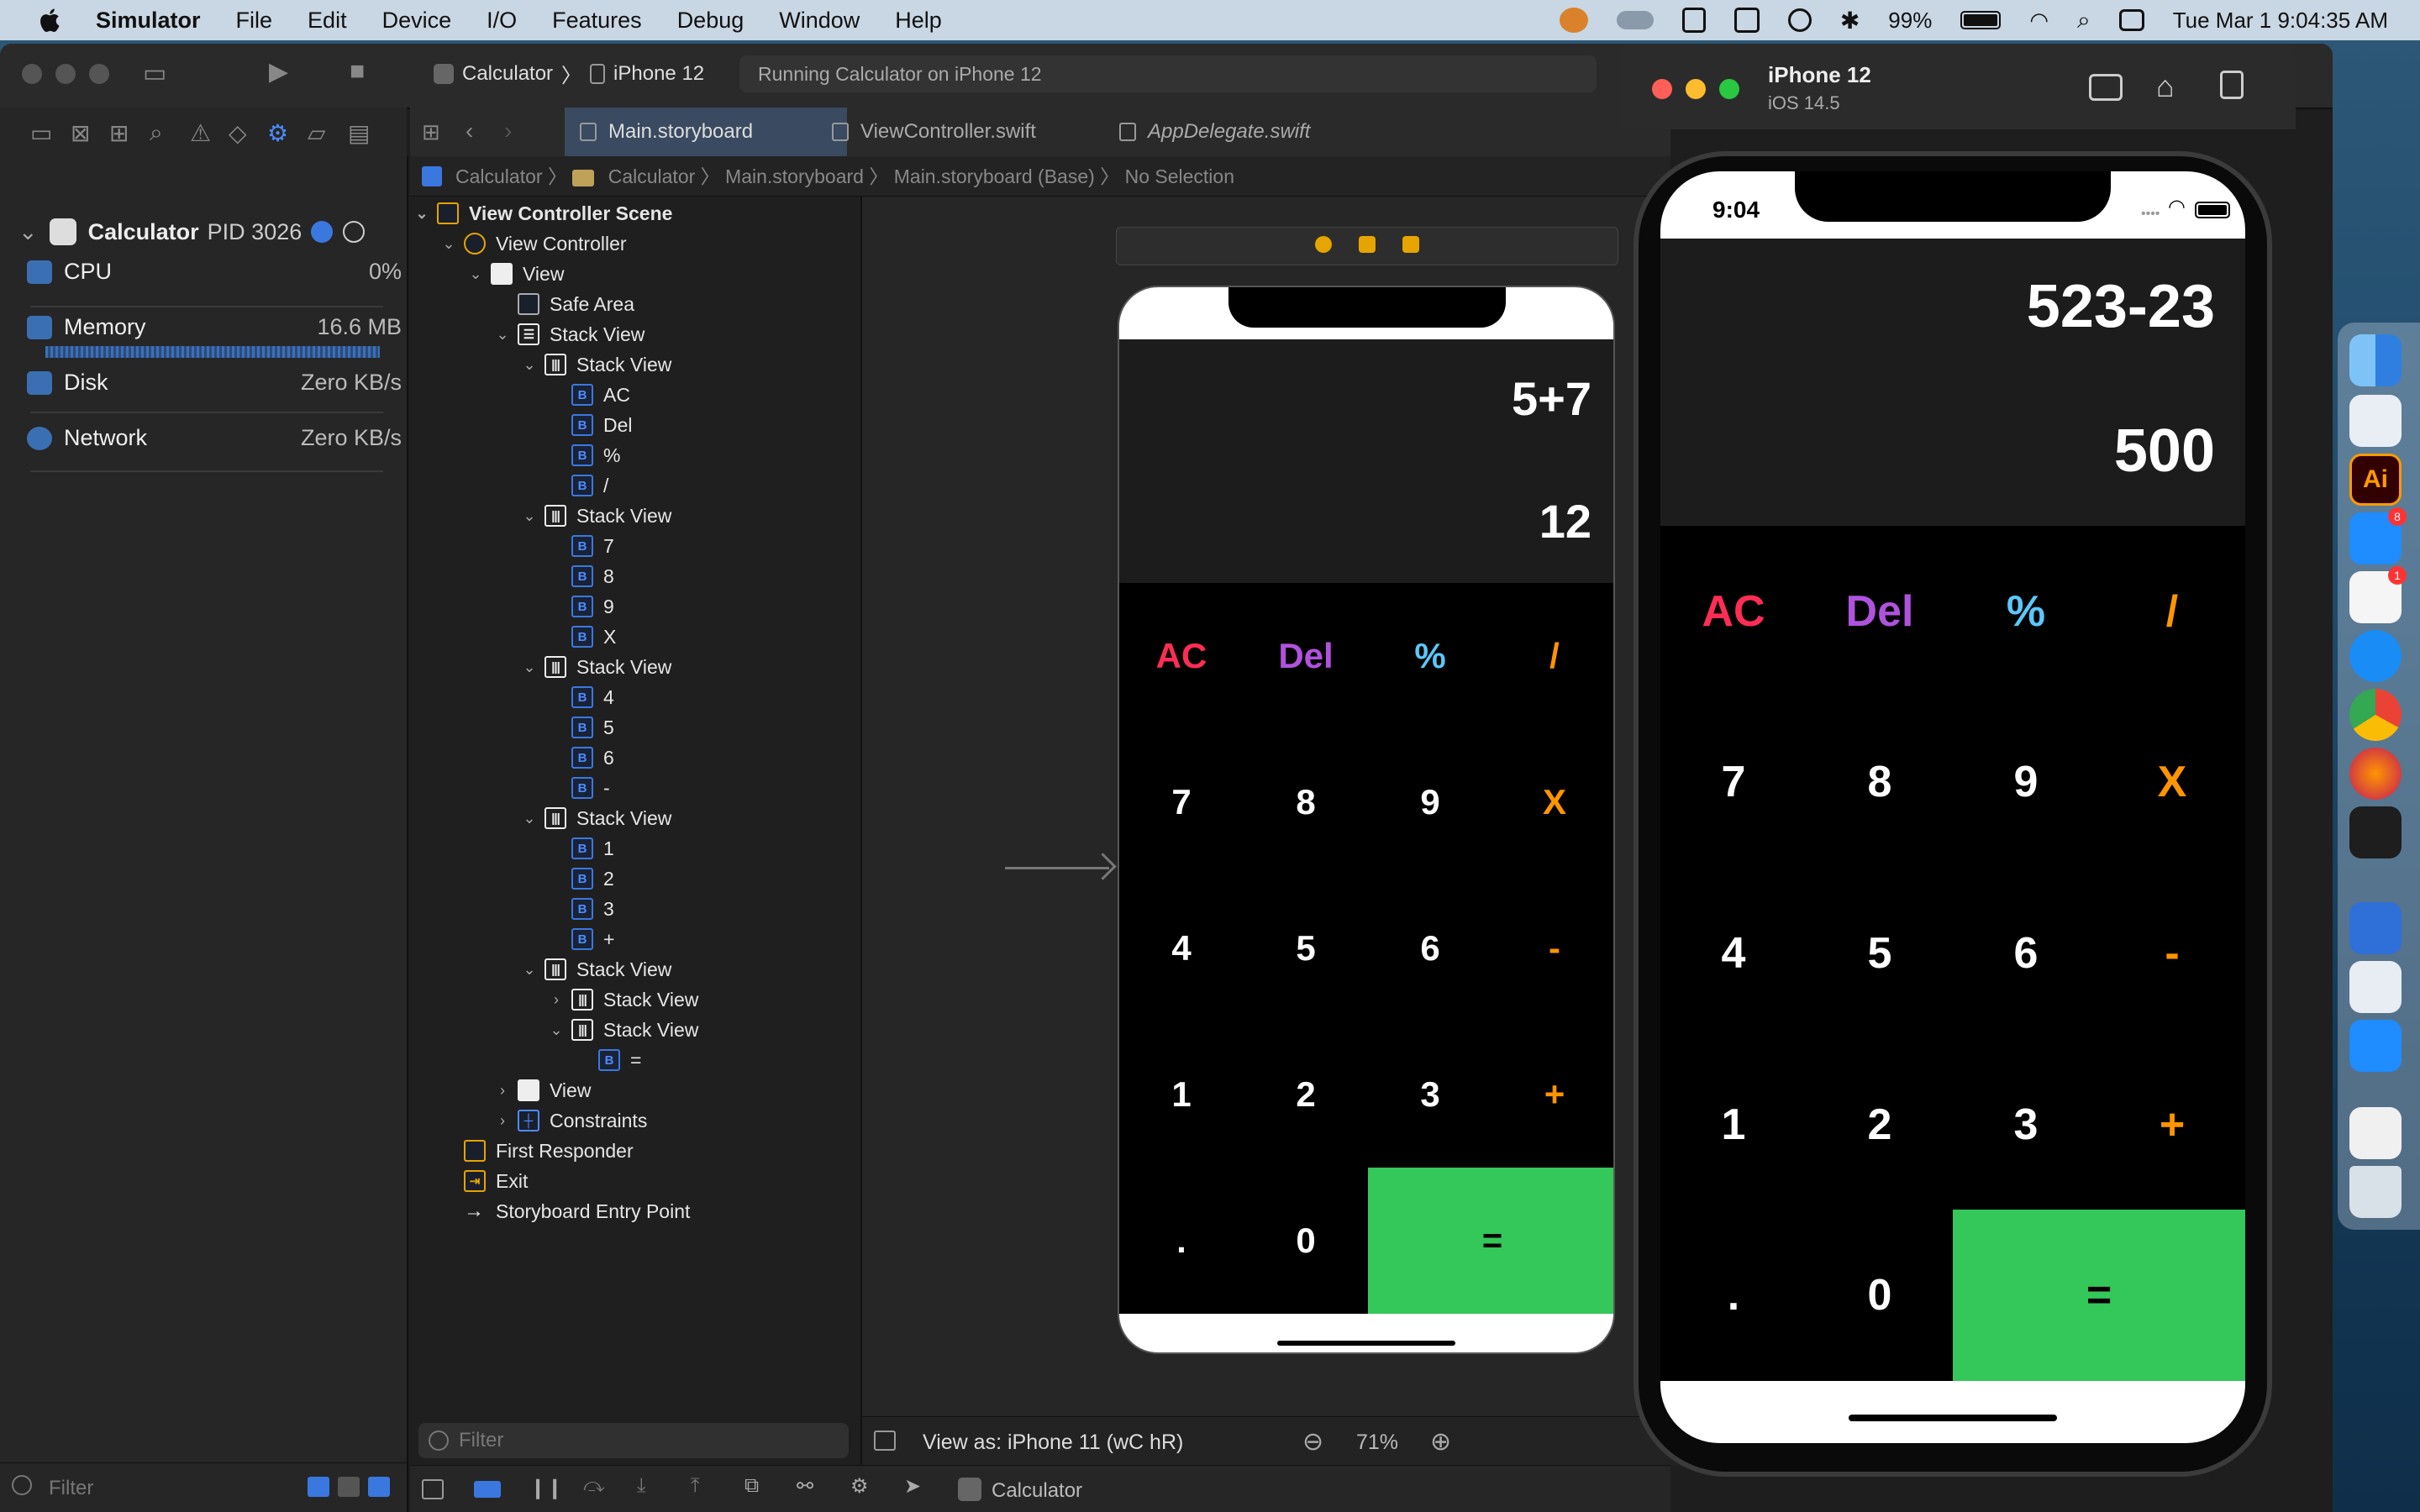 The width and height of the screenshot is (2420, 1512). What do you see at coordinates (278, 72) in the screenshot?
I see `run-button-icon: ▶` at bounding box center [278, 72].